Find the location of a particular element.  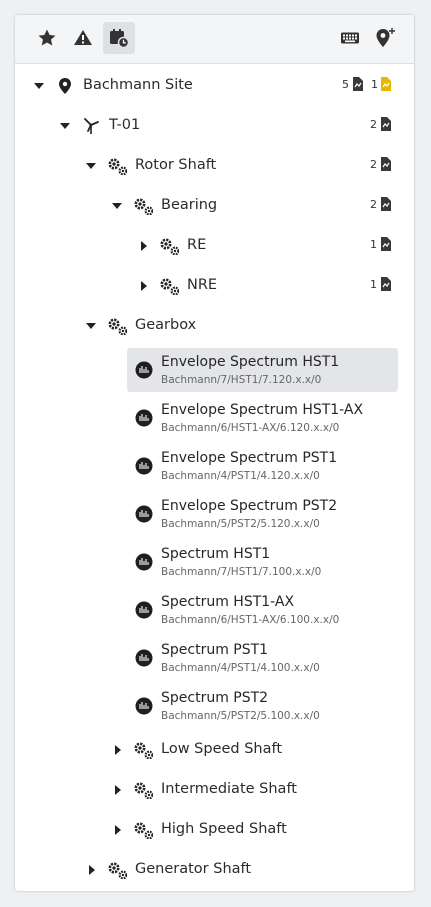

tree-node-nre: NRE 1 is located at coordinates (214, 286).